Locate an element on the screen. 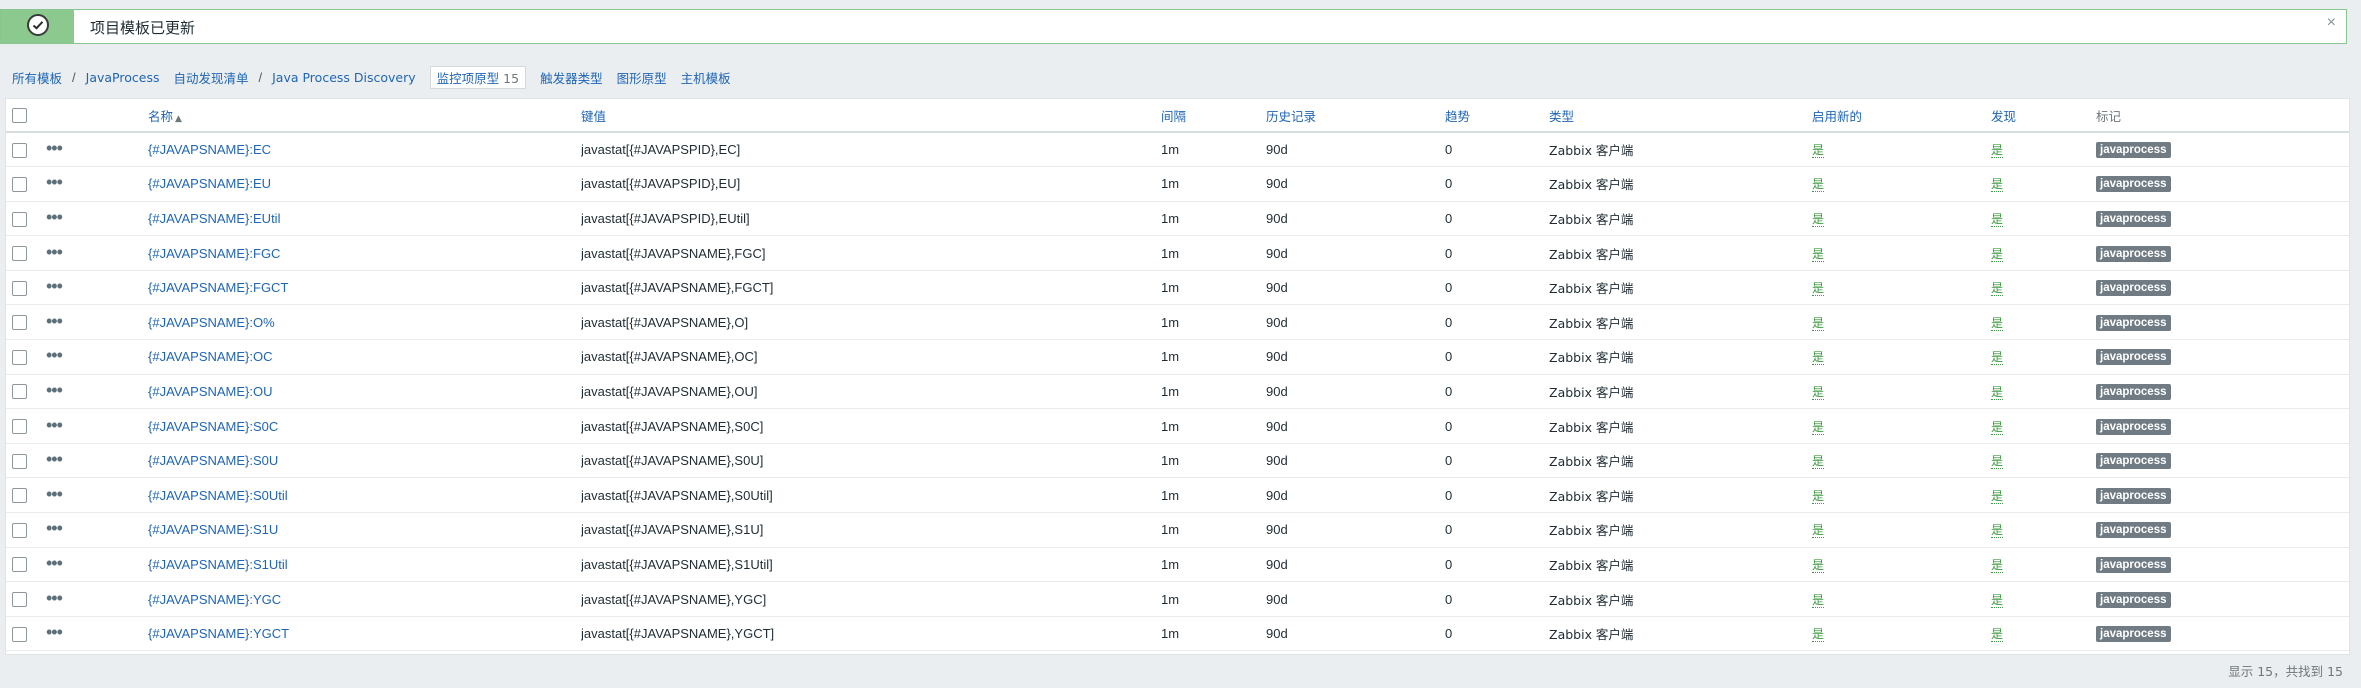 Image resolution: width=2361 pixels, height=688 pixels. item-name-link: {#JAVAPSNAME}:O% is located at coordinates (211, 322).